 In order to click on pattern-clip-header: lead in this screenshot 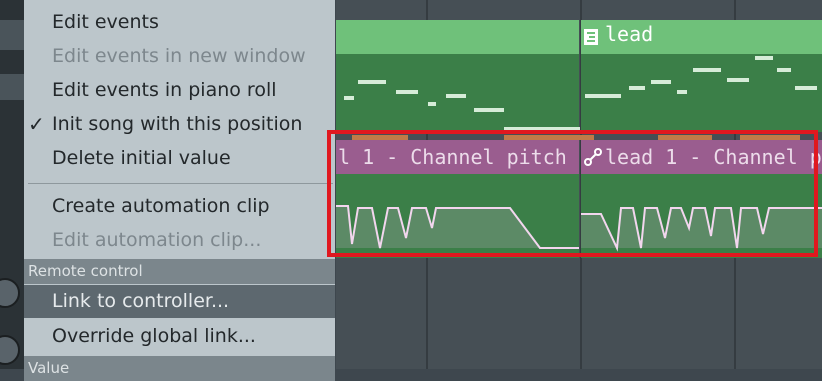, I will do `click(701, 37)`.